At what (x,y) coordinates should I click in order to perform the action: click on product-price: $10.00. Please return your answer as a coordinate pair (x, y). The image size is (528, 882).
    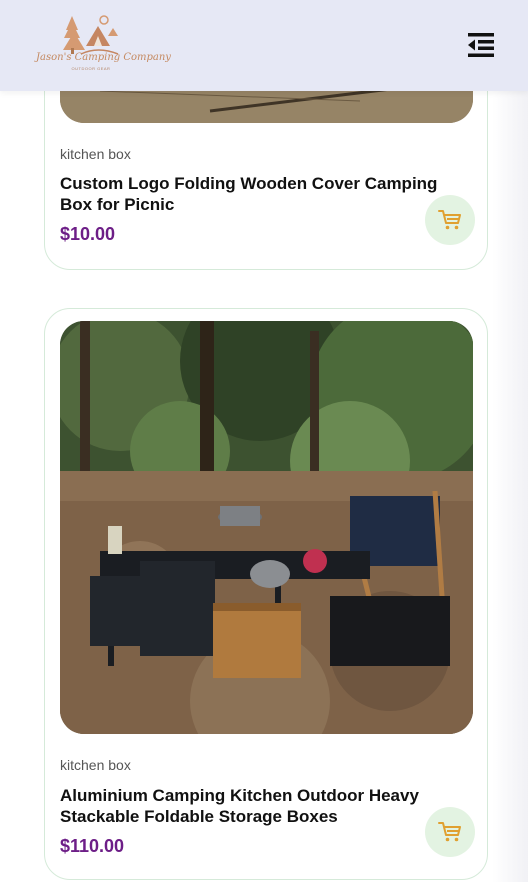
    Looking at the image, I should click on (88, 234).